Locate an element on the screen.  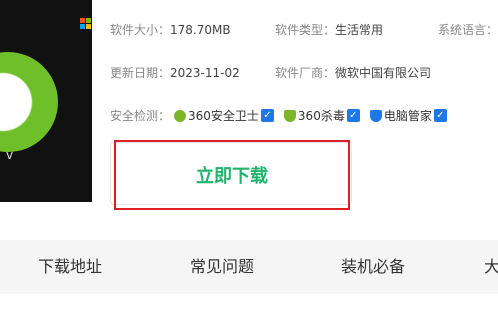
security-item-label: 电脑管家 is located at coordinates (407, 116).